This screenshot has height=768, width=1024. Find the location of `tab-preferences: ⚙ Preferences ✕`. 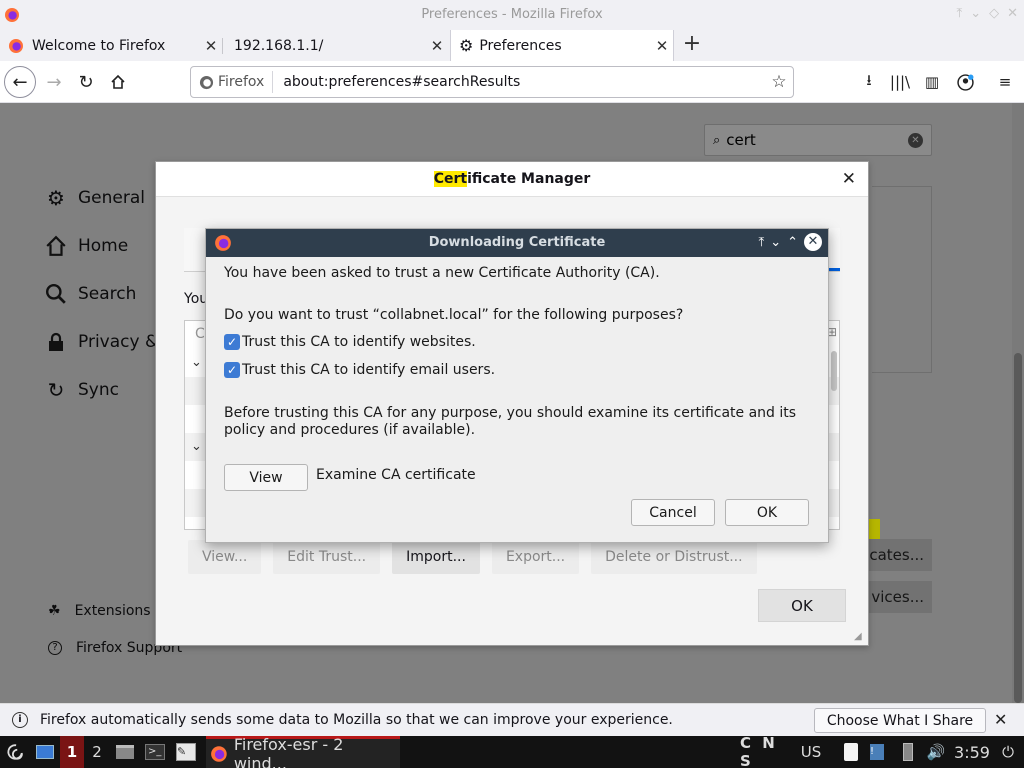

tab-preferences: ⚙ Preferences ✕ is located at coordinates (562, 45).